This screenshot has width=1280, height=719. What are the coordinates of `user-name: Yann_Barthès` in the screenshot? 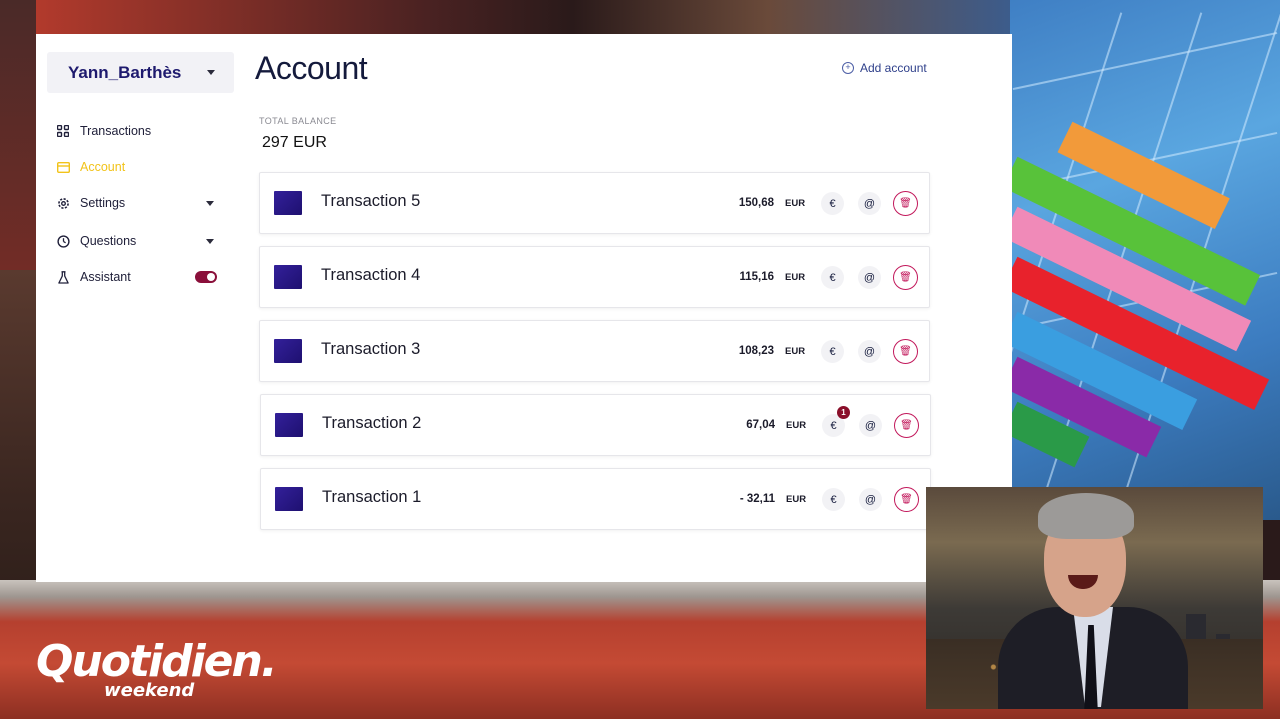 It's located at (125, 72).